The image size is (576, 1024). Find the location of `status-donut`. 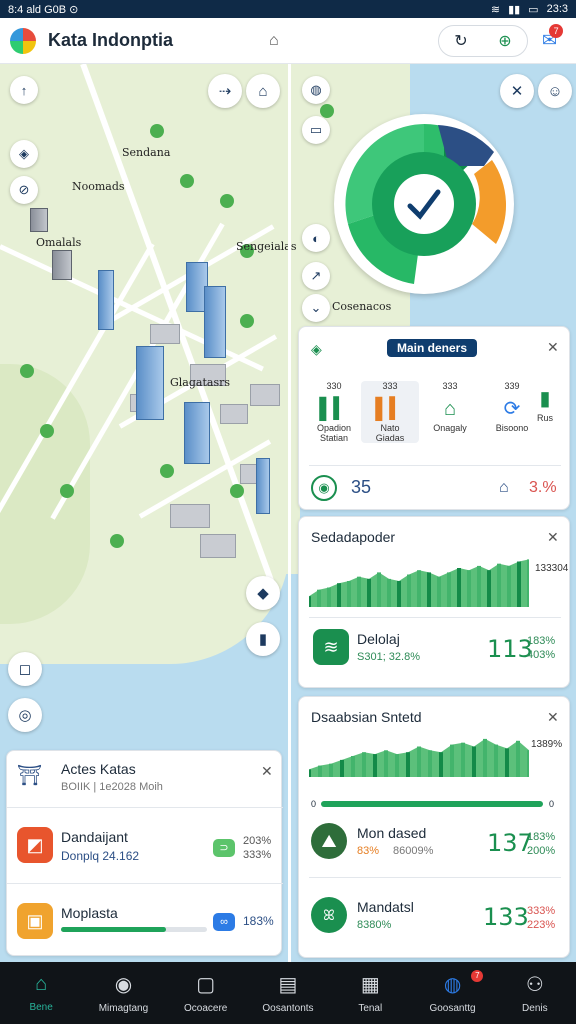

status-donut is located at coordinates (424, 204).